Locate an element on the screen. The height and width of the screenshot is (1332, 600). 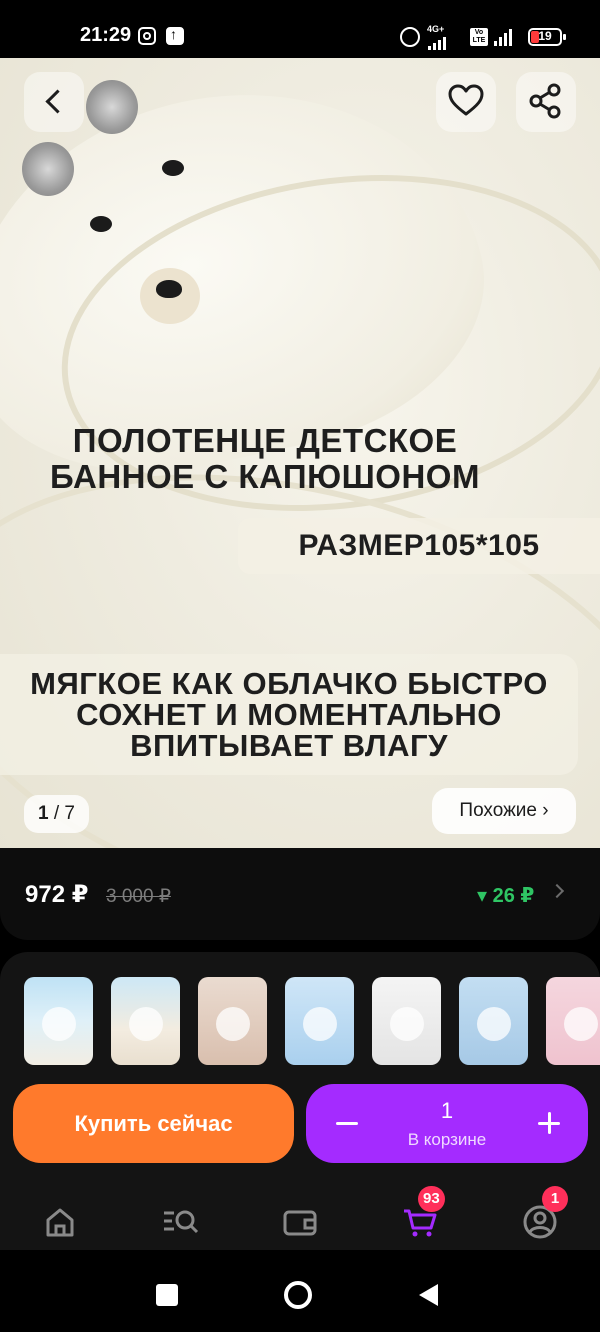
cart-count-badge: 93 is located at coordinates (431, 1199).